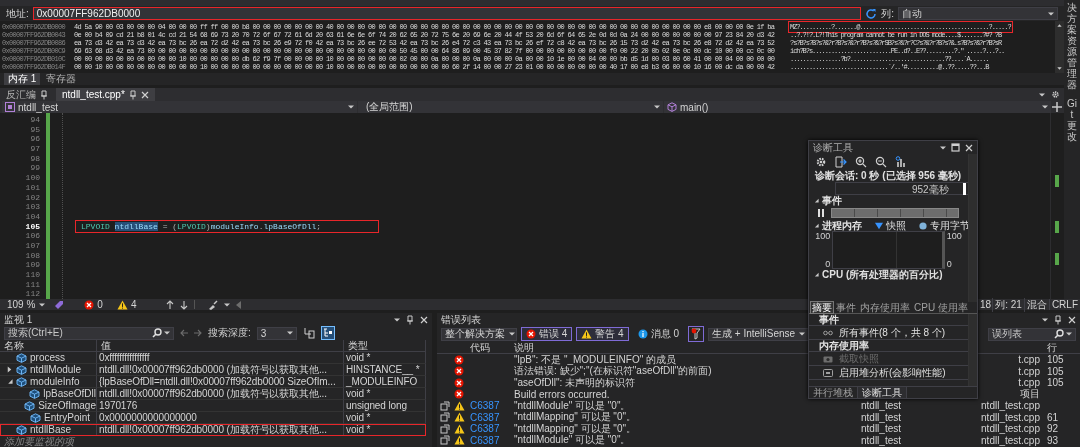 The height and width of the screenshot is (447, 1080). I want to click on forward-arrow-icon, so click(198, 333).